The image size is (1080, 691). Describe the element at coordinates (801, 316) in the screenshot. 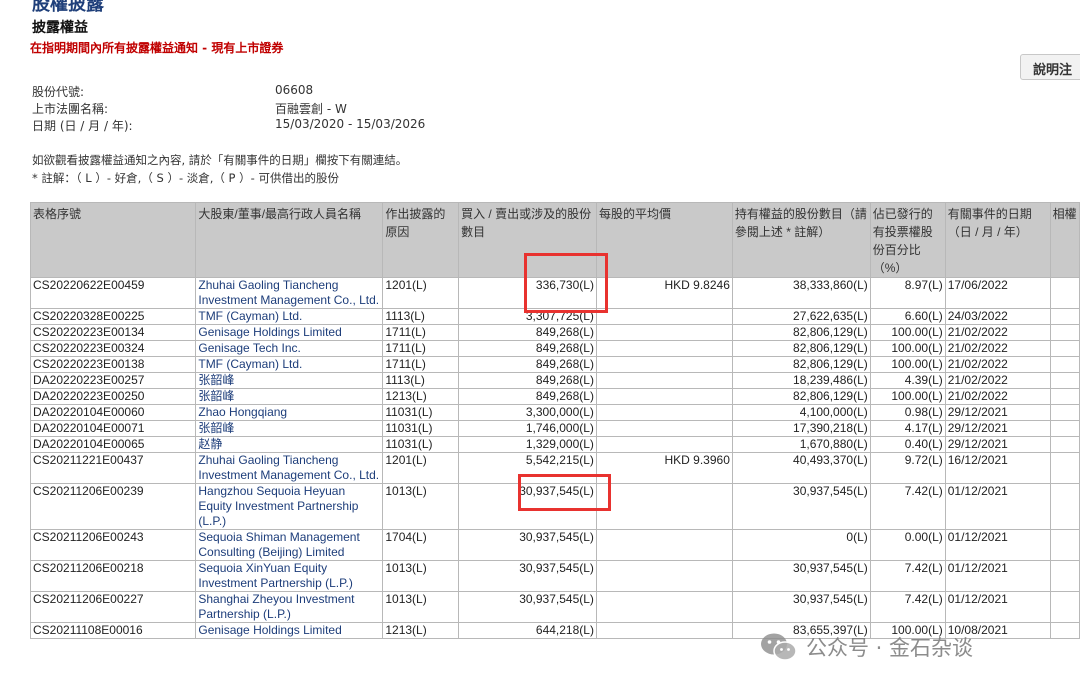

I see `held-cell: 27,622,635(L)` at that location.